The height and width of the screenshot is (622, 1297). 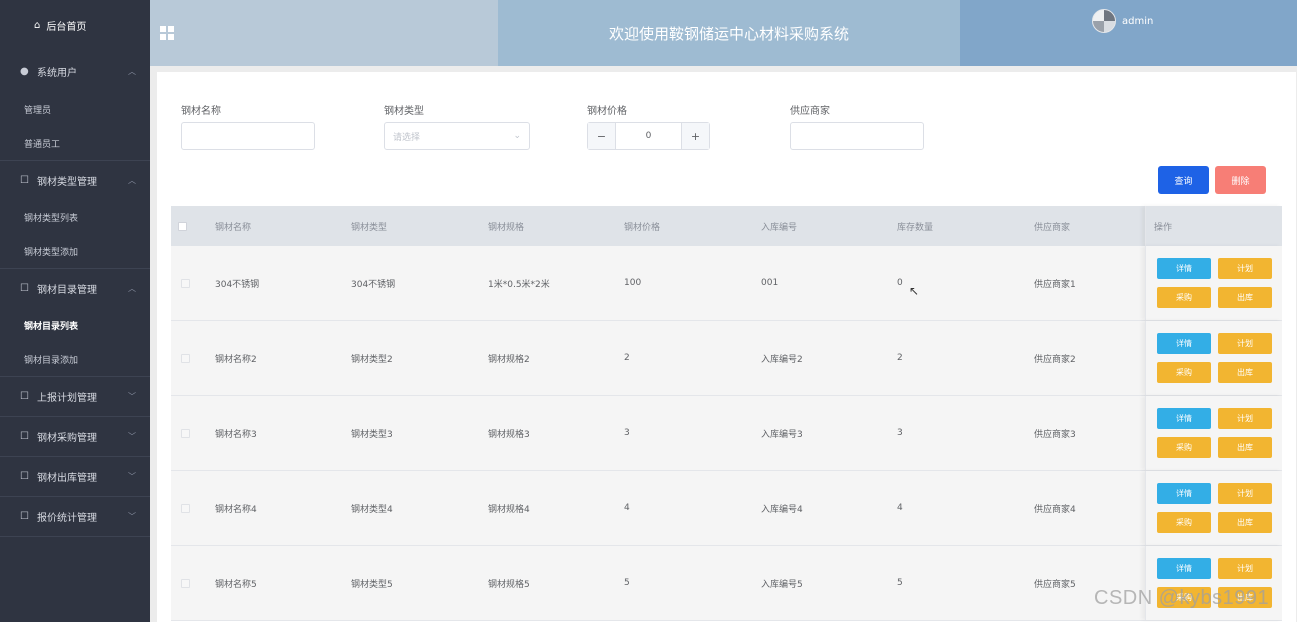 I want to click on filter-type: 钢材类型 请选择 ⌄, so click(x=457, y=126).